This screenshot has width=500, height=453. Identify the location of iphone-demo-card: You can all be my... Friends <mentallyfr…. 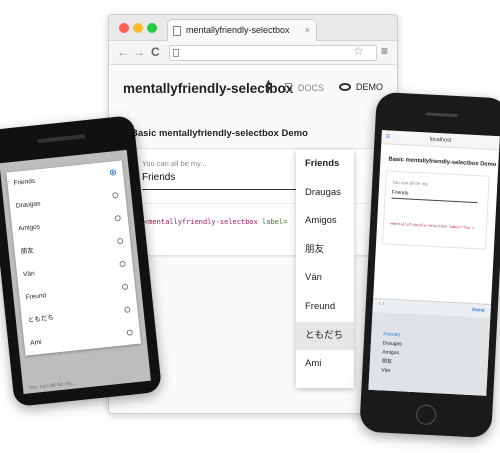
(436, 210).